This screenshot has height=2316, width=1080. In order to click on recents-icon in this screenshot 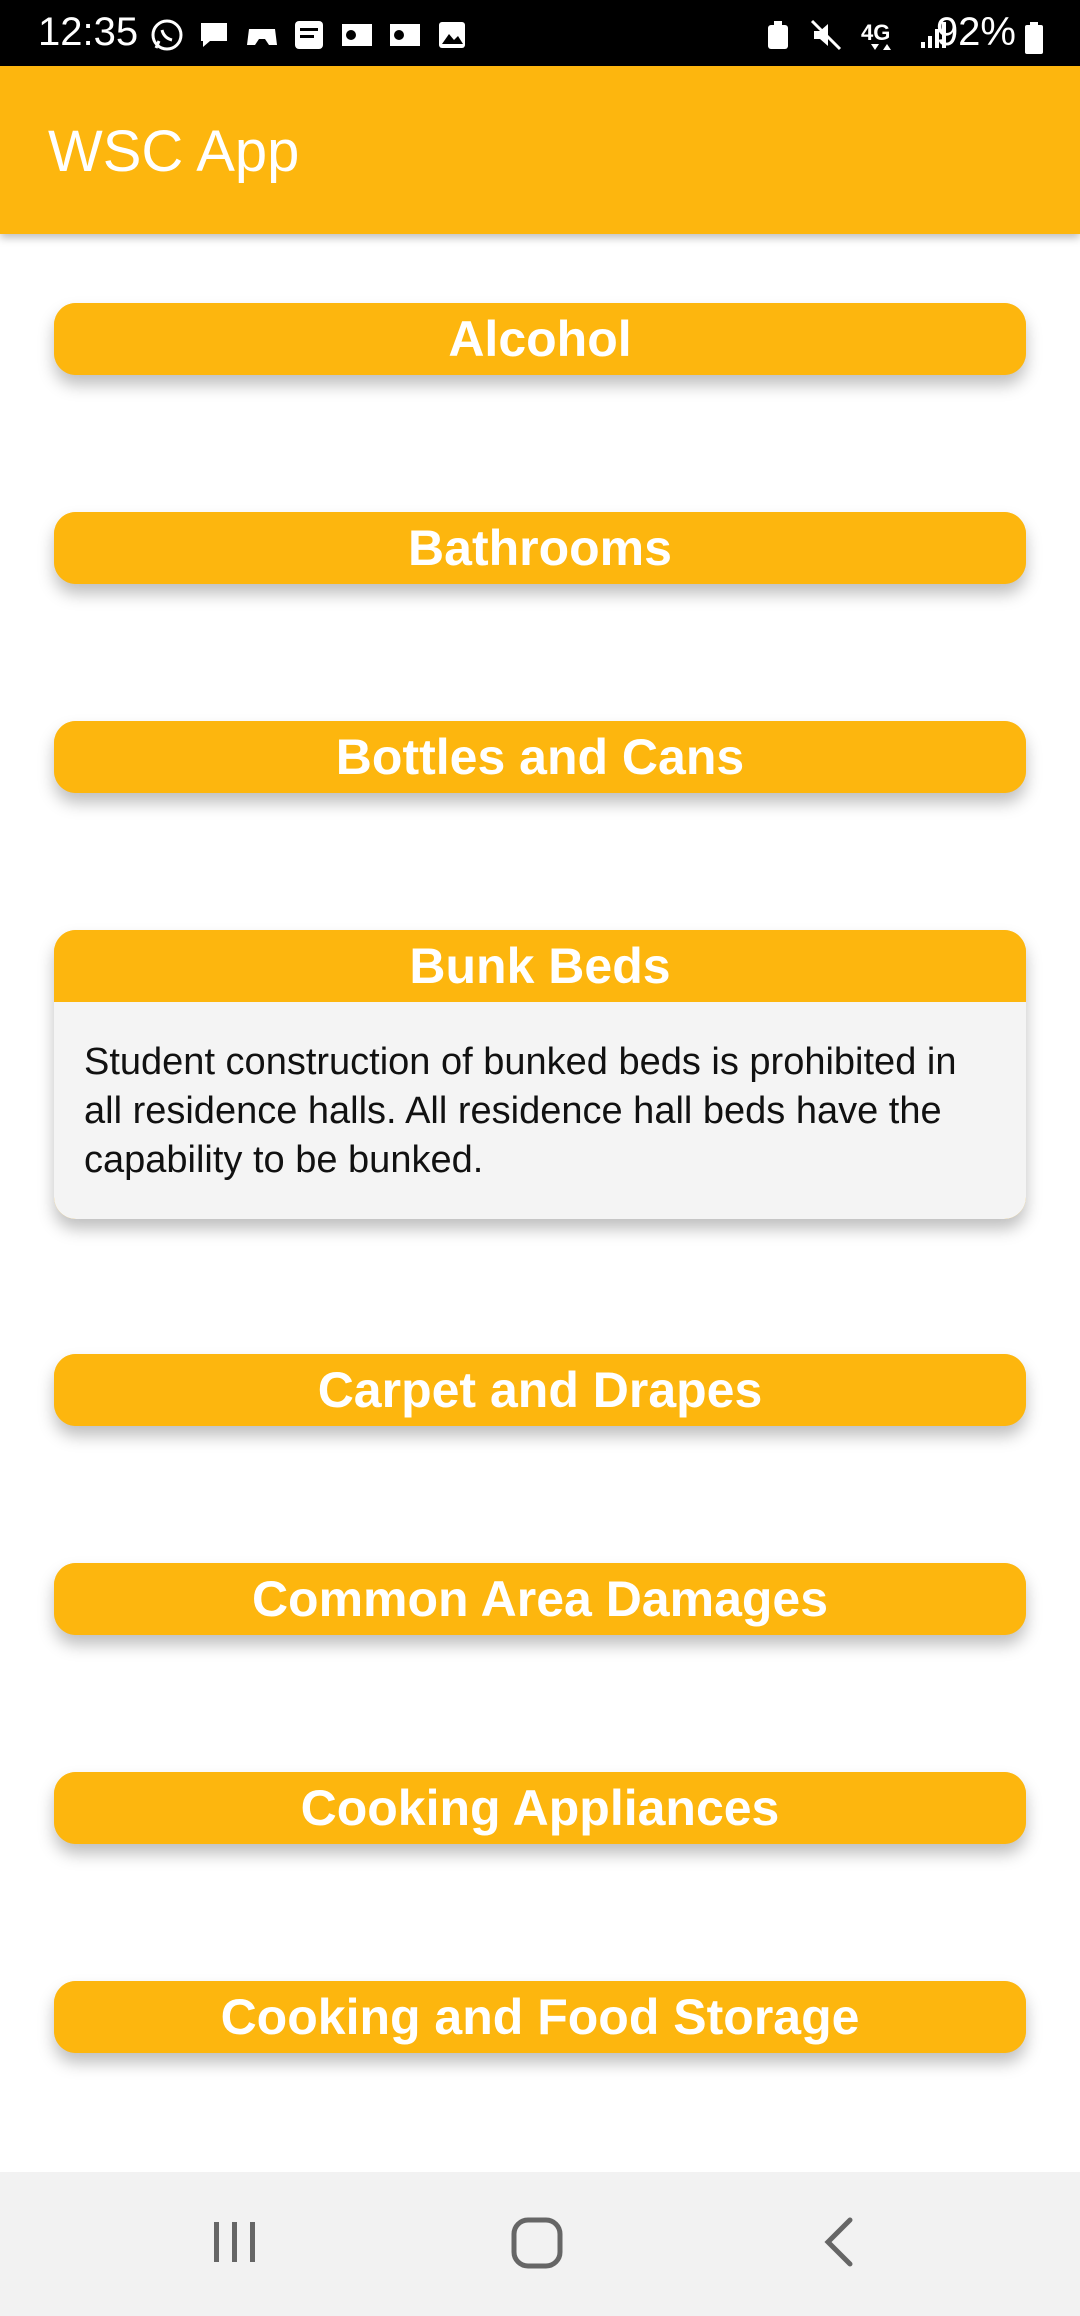, I will do `click(235, 2244)`.